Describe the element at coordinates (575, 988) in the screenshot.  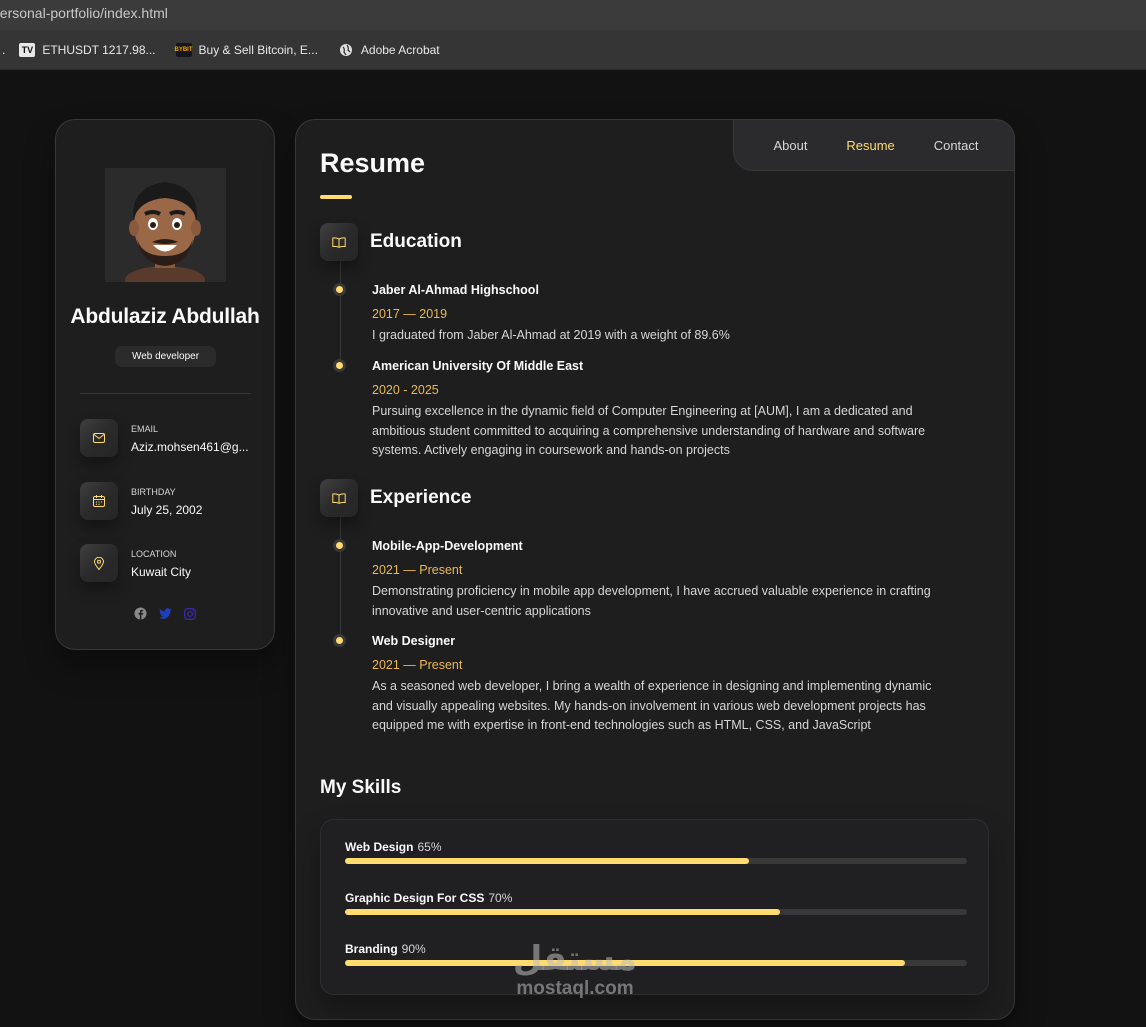
I see `watermark-latin: mostaql.com` at that location.